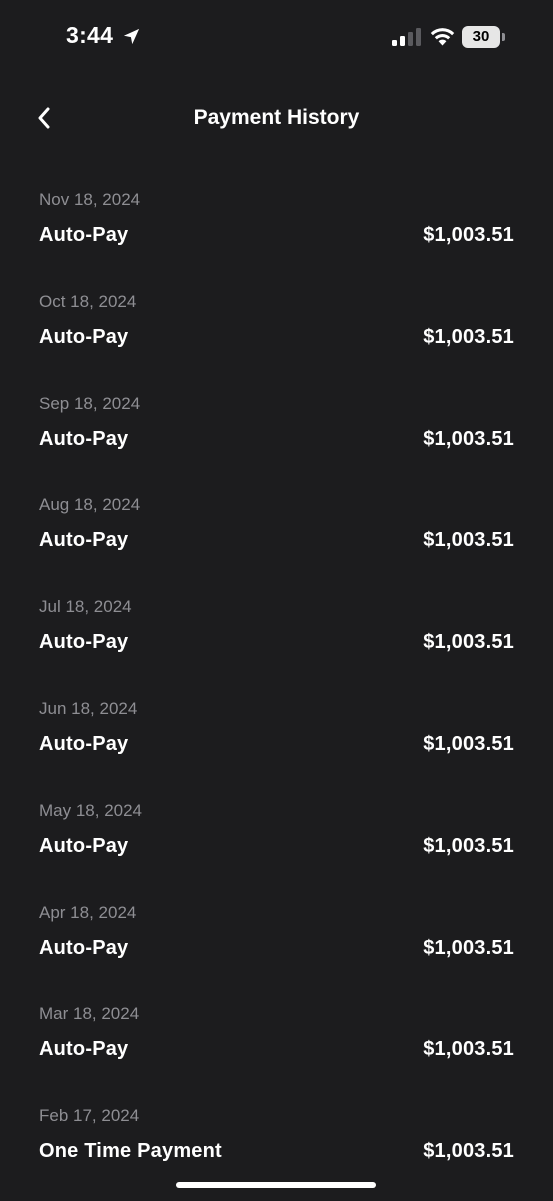  I want to click on payment-row: May 18, 2024 Auto-Pay $1,003.51, so click(276, 845).